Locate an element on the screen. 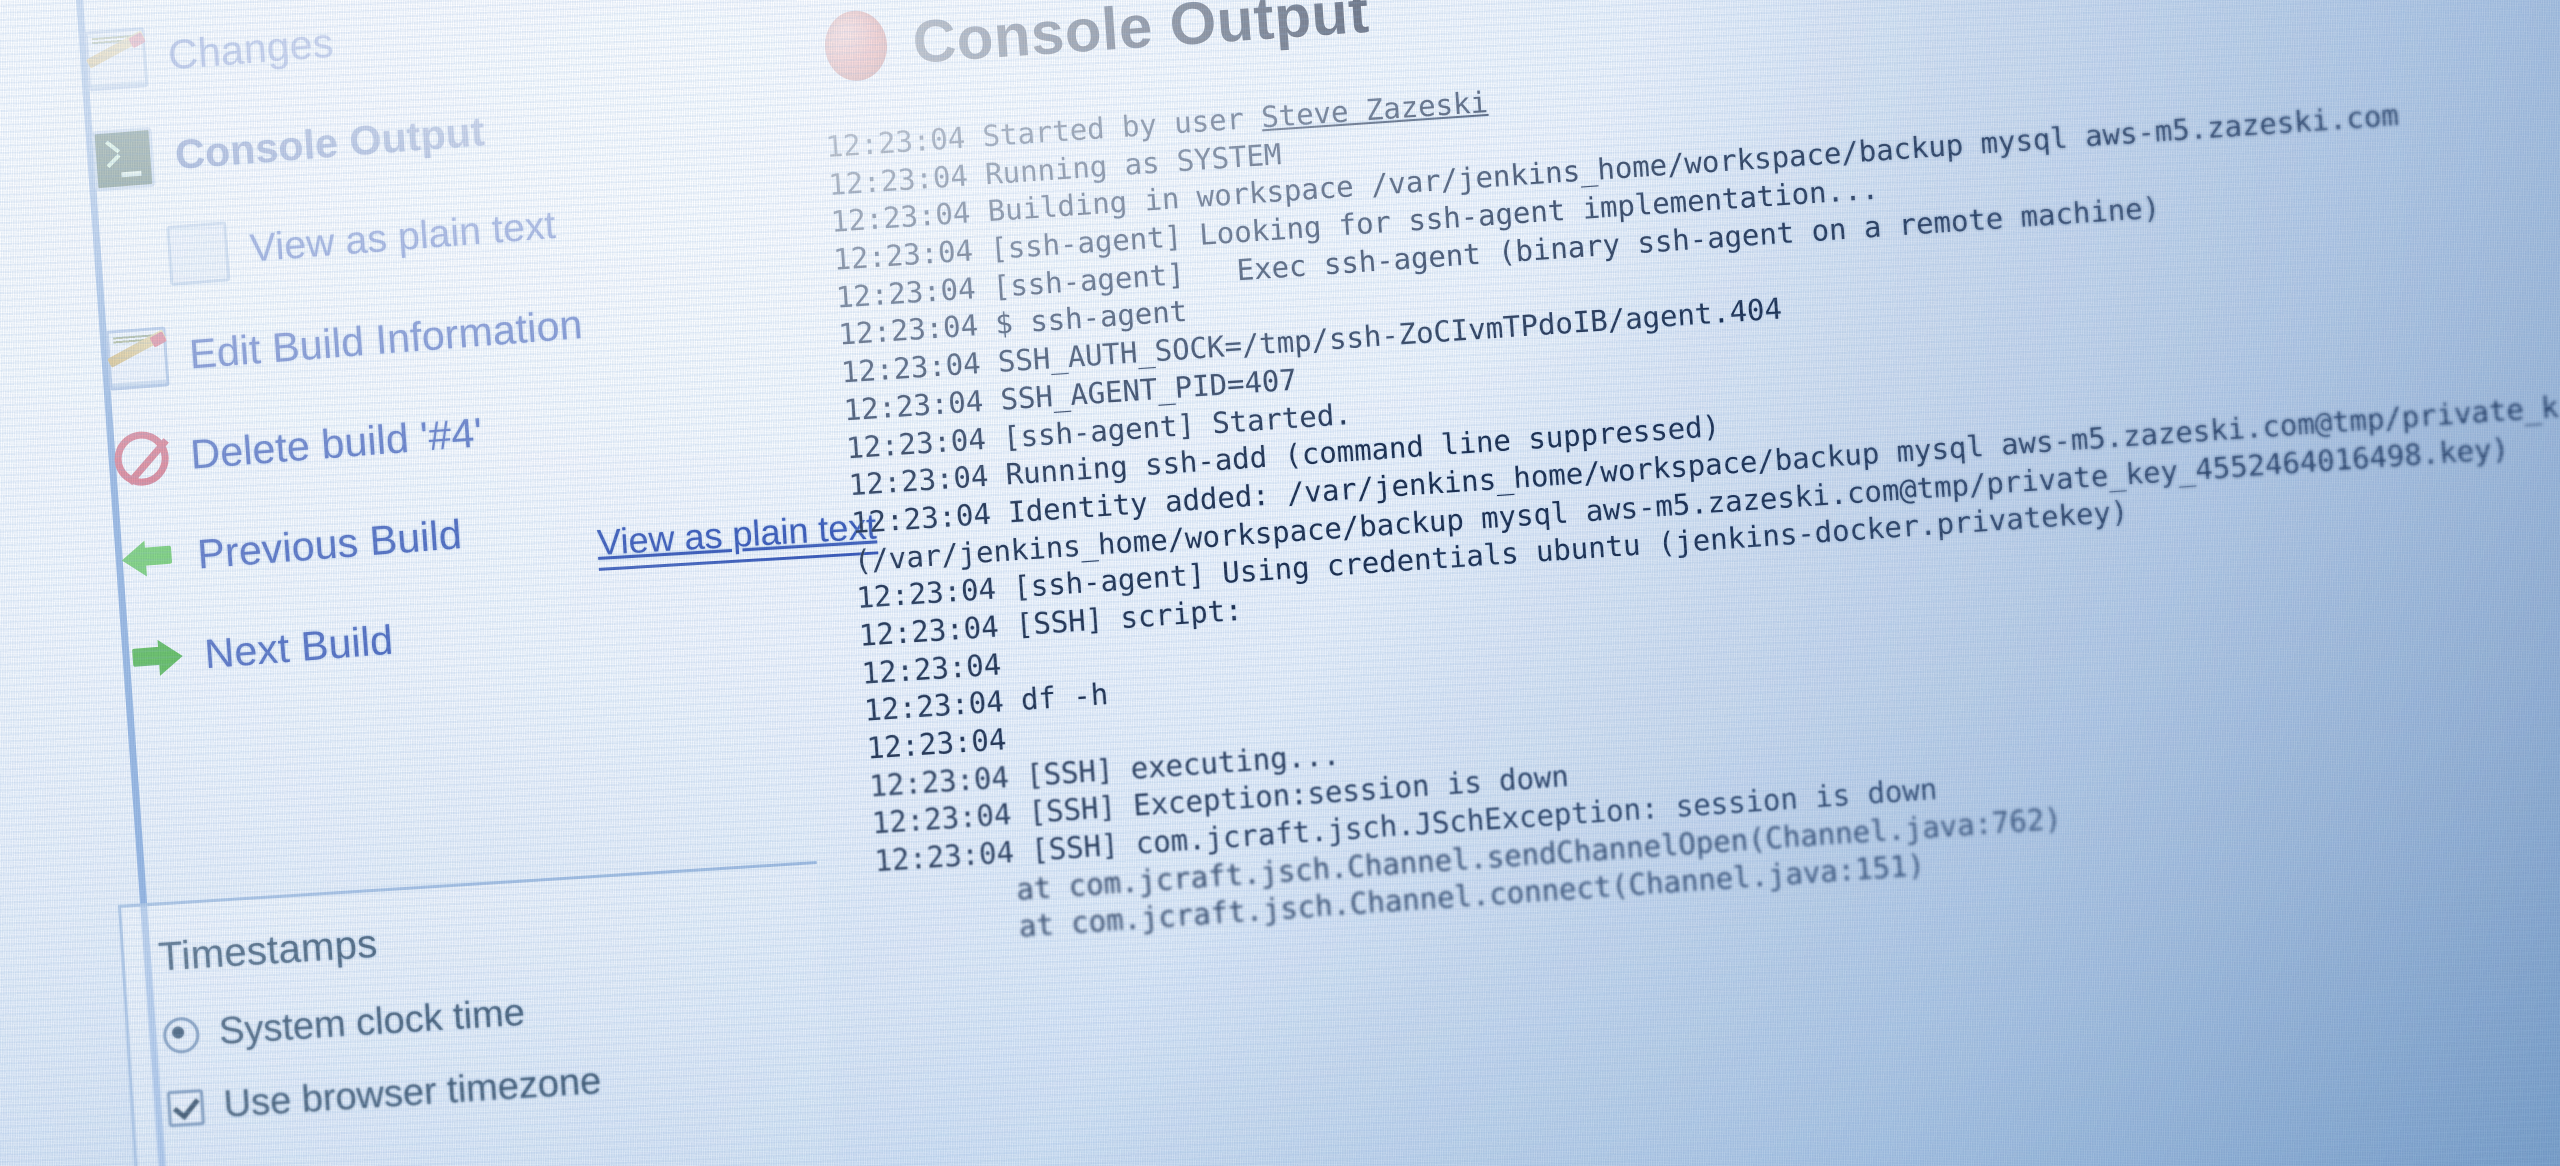 This screenshot has height=1166, width=2560. timestamps-option-label: Use browser timezone is located at coordinates (412, 1093).